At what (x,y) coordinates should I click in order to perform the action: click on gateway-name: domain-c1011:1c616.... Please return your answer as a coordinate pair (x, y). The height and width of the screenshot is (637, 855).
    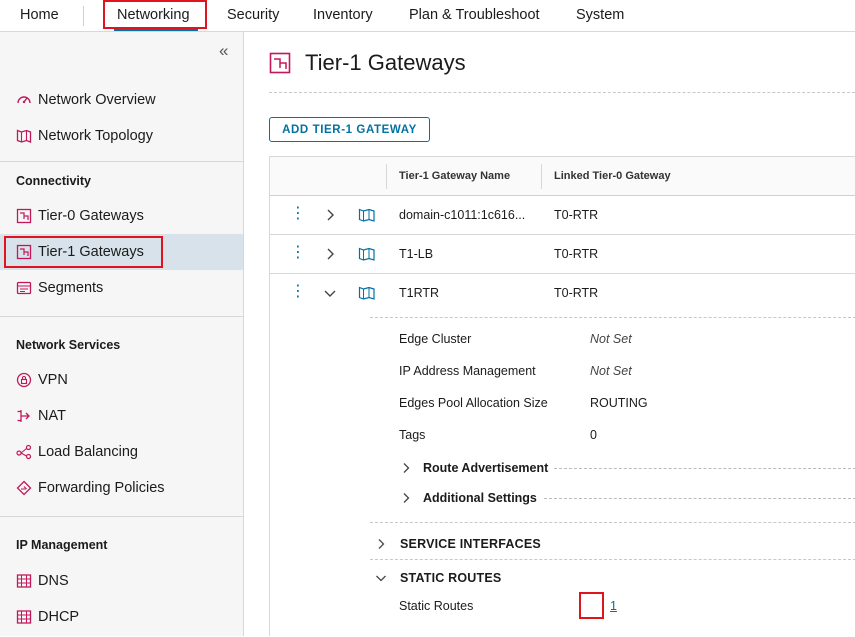
    Looking at the image, I should click on (462, 215).